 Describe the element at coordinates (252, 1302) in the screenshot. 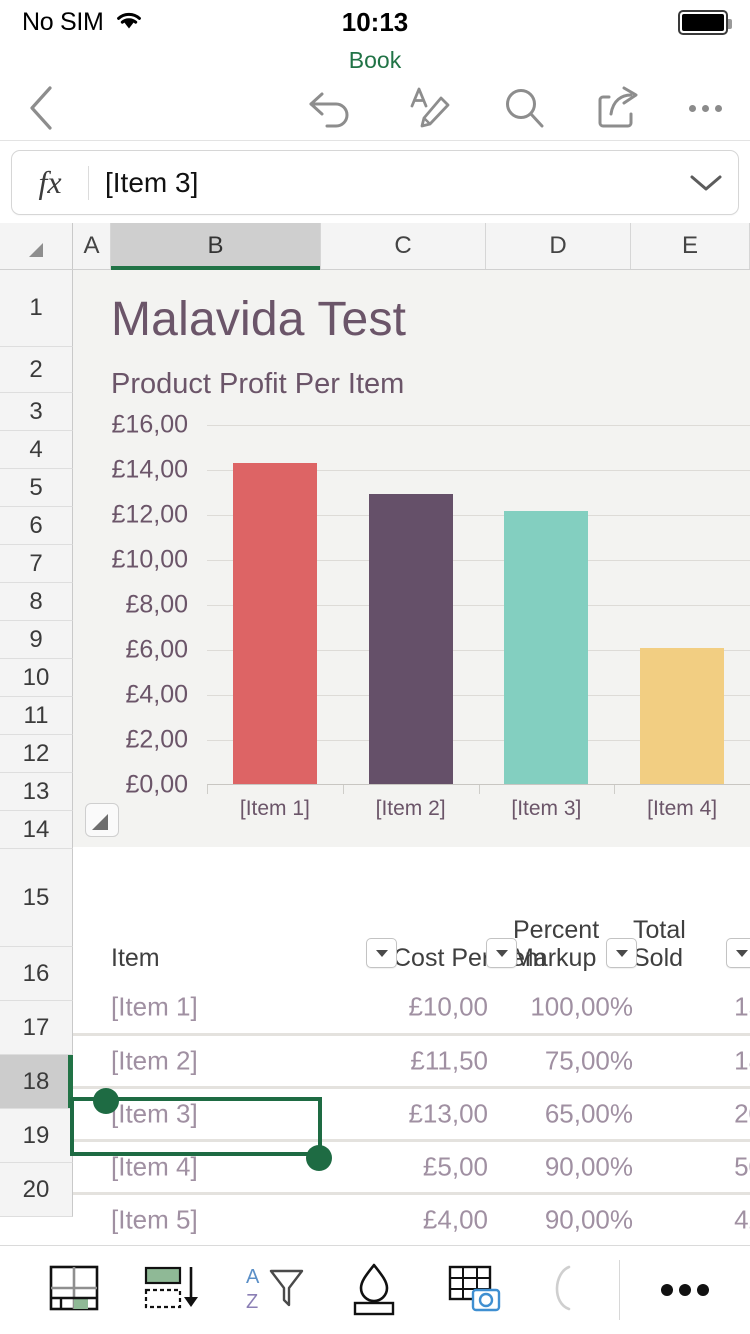

I see `svg-text: Z` at that location.